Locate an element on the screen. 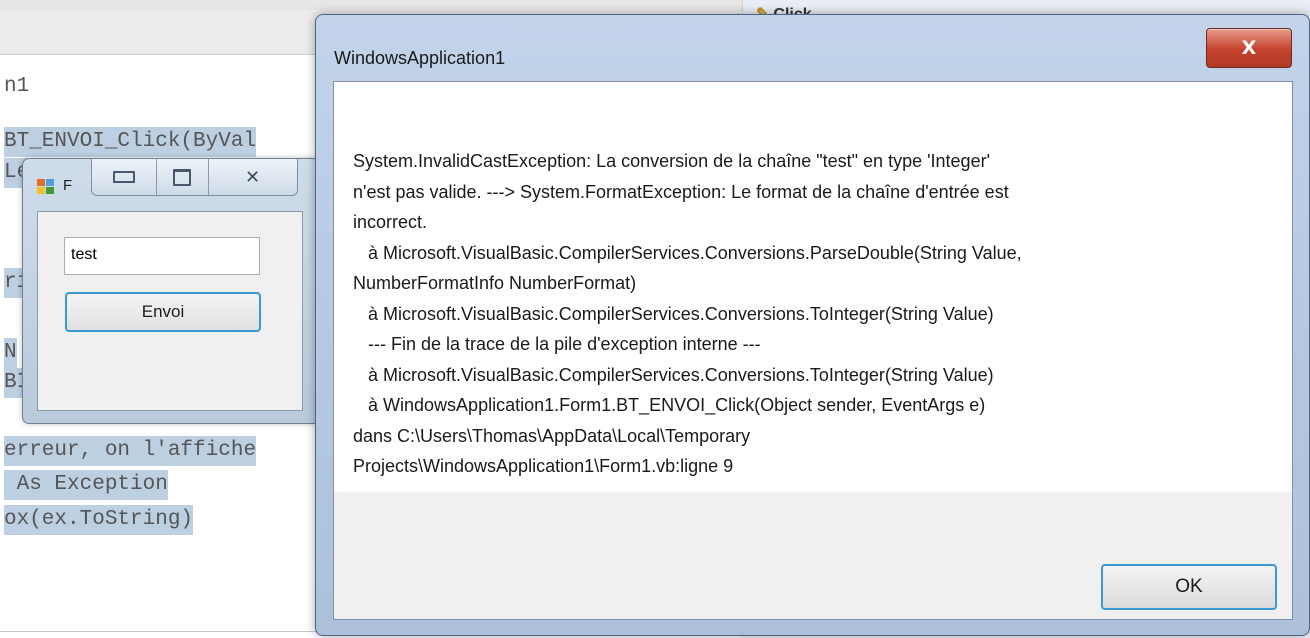 This screenshot has width=1310, height=638. minimize-button is located at coordinates (124, 177).